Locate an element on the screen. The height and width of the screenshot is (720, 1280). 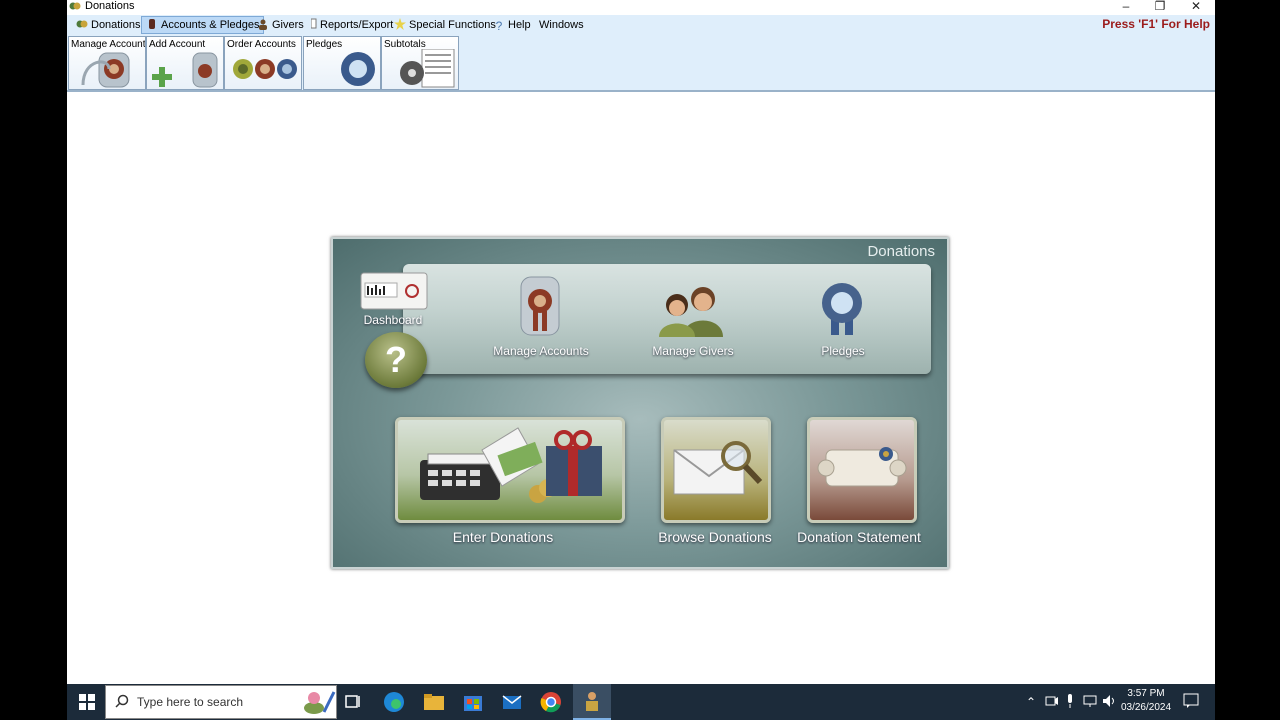
gears-receipt-icon is located at coordinates (427, 68).